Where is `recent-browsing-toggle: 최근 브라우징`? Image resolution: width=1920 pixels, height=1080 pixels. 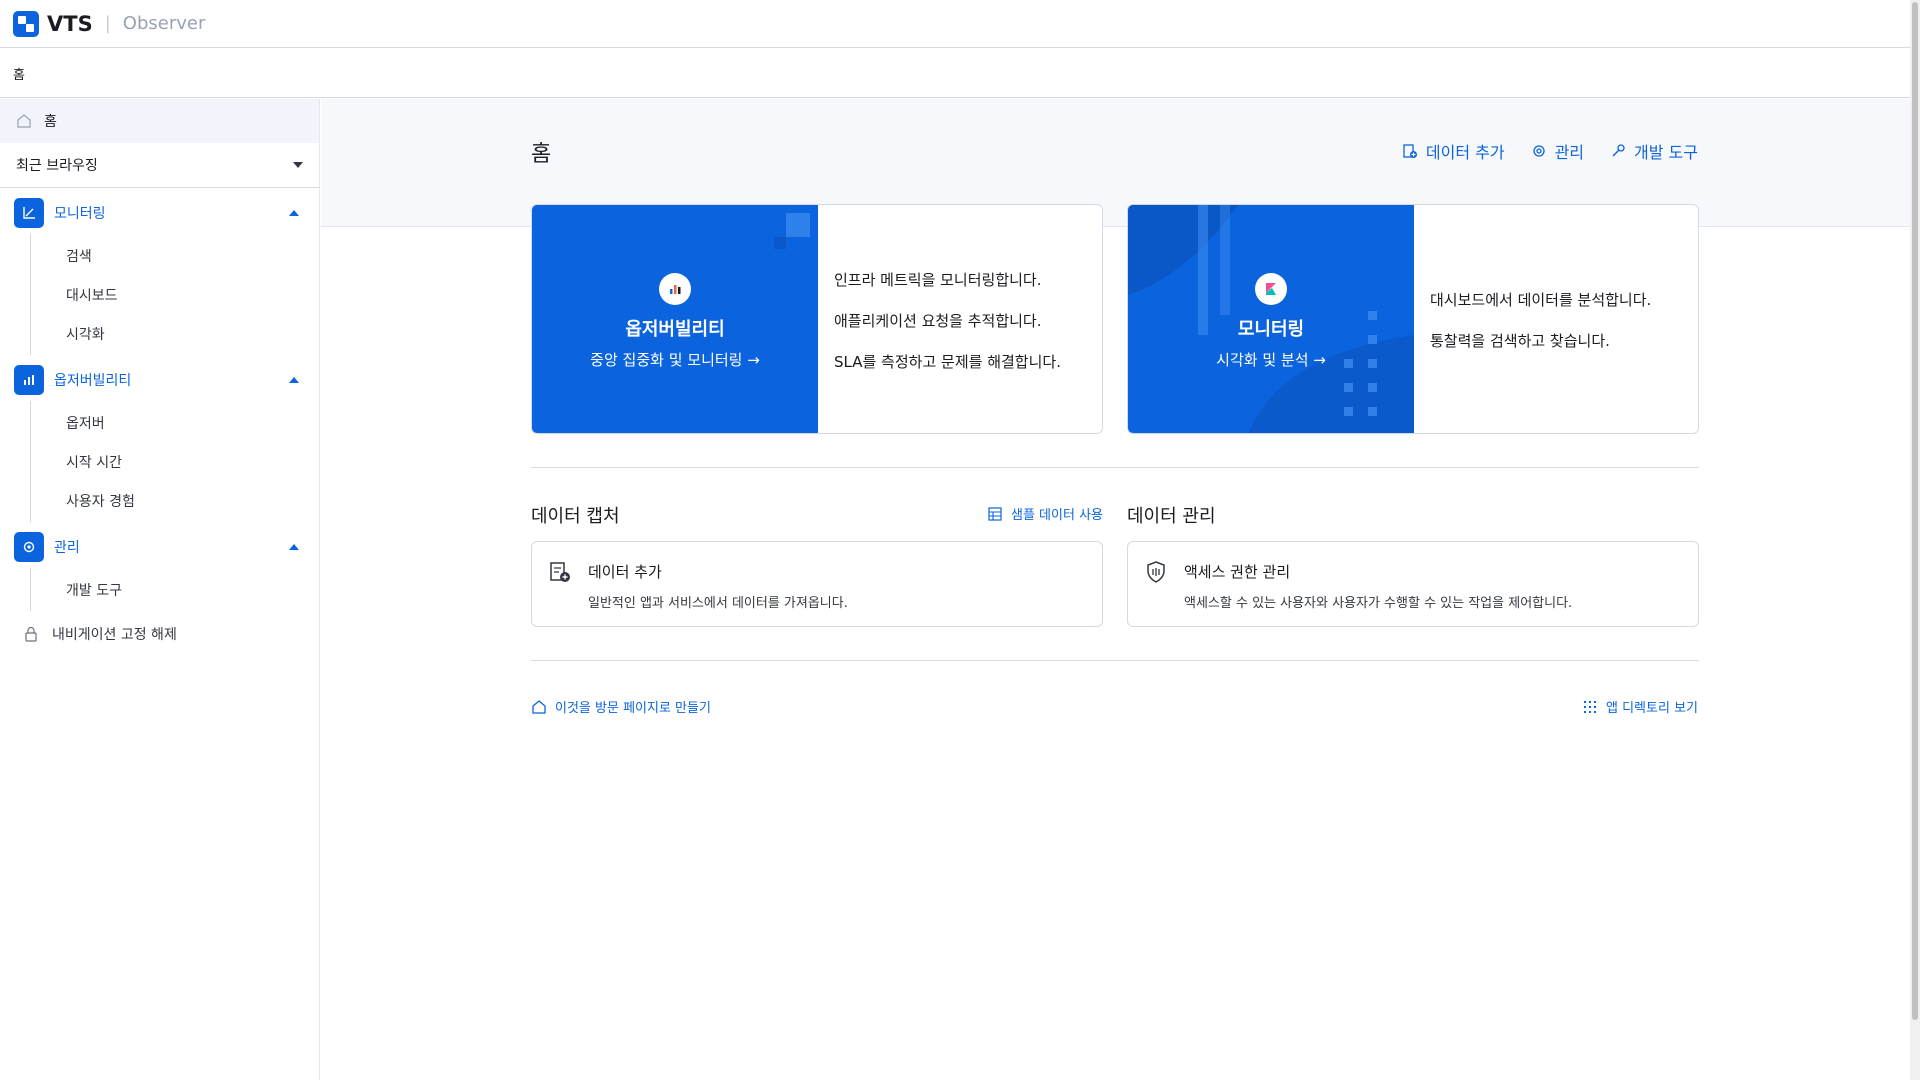 recent-browsing-toggle: 최근 브라우징 is located at coordinates (159, 165).